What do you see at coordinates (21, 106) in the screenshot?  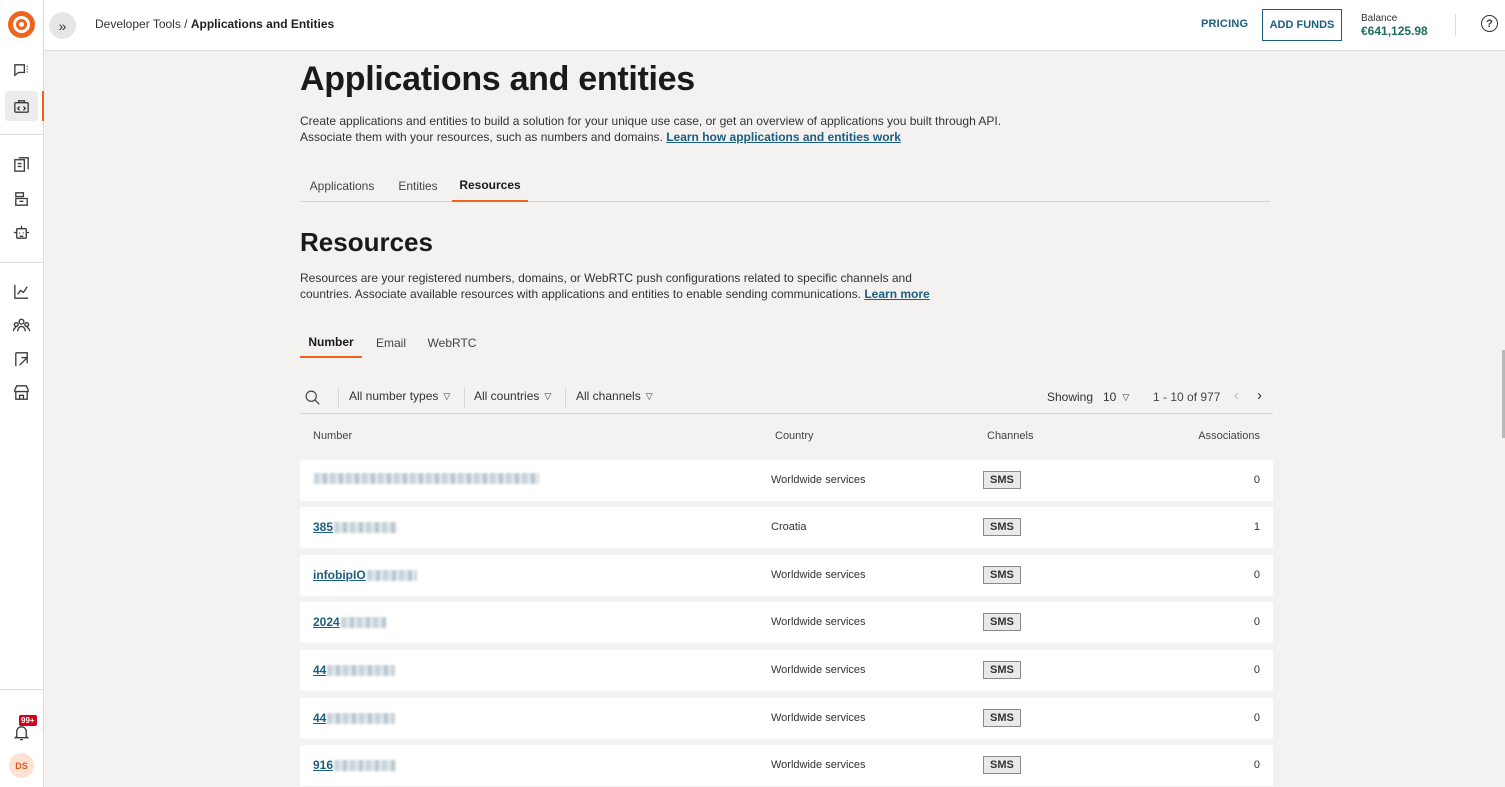 I see `developer-tools-icon` at bounding box center [21, 106].